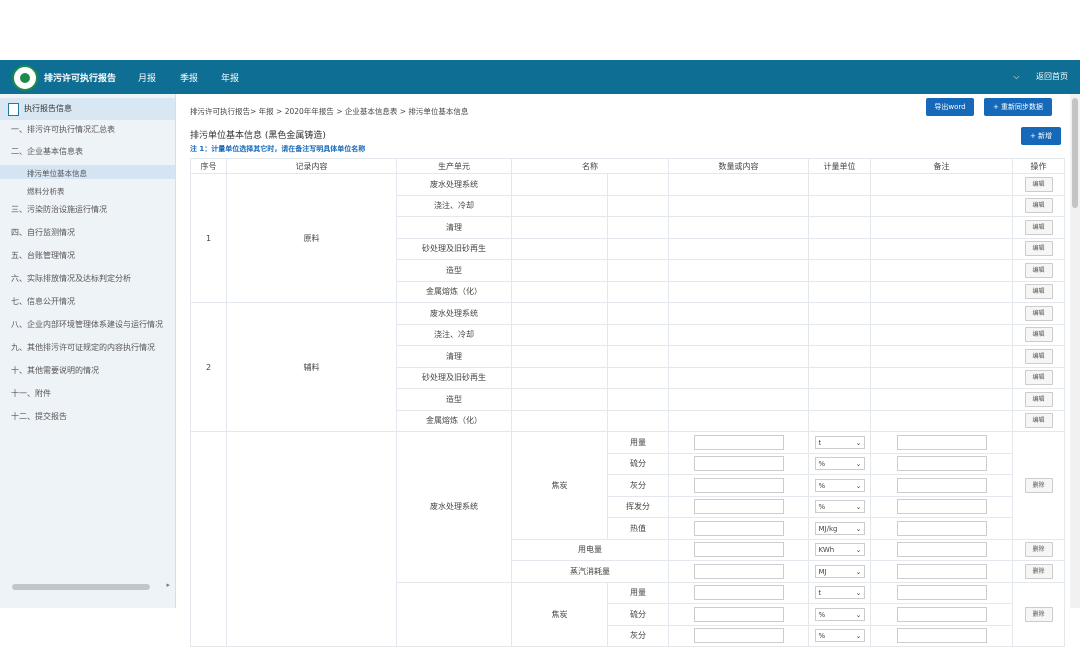 This screenshot has width=1080, height=647. I want to click on add-button: + 新增, so click(1041, 136).